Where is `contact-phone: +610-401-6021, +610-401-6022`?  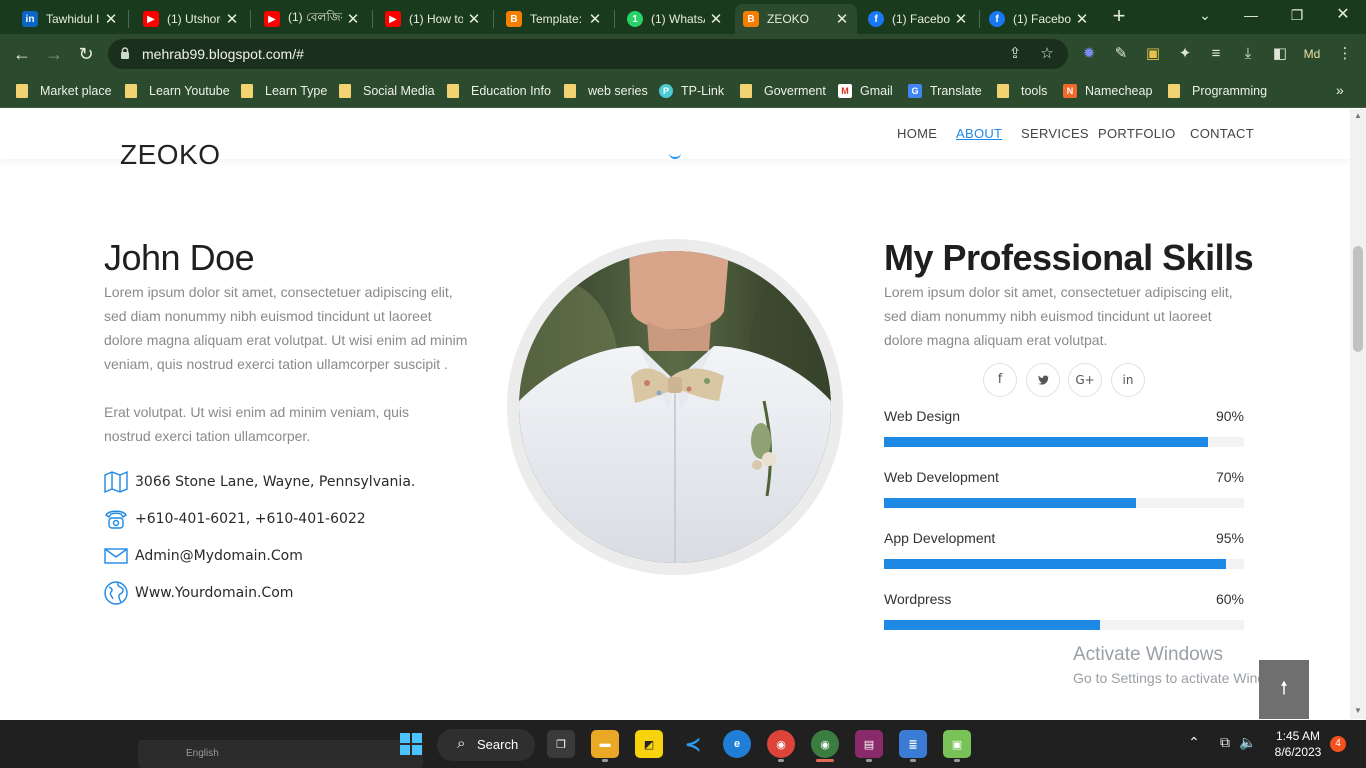 contact-phone: +610-401-6021, +610-401-6022 is located at coordinates (235, 519).